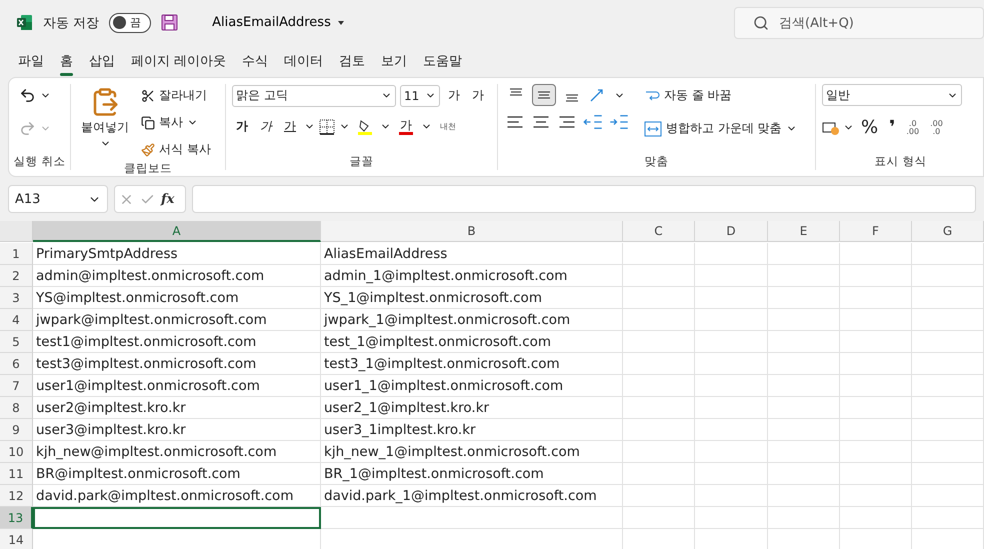 This screenshot has height=549, width=984. I want to click on row-header: 9, so click(16, 430).